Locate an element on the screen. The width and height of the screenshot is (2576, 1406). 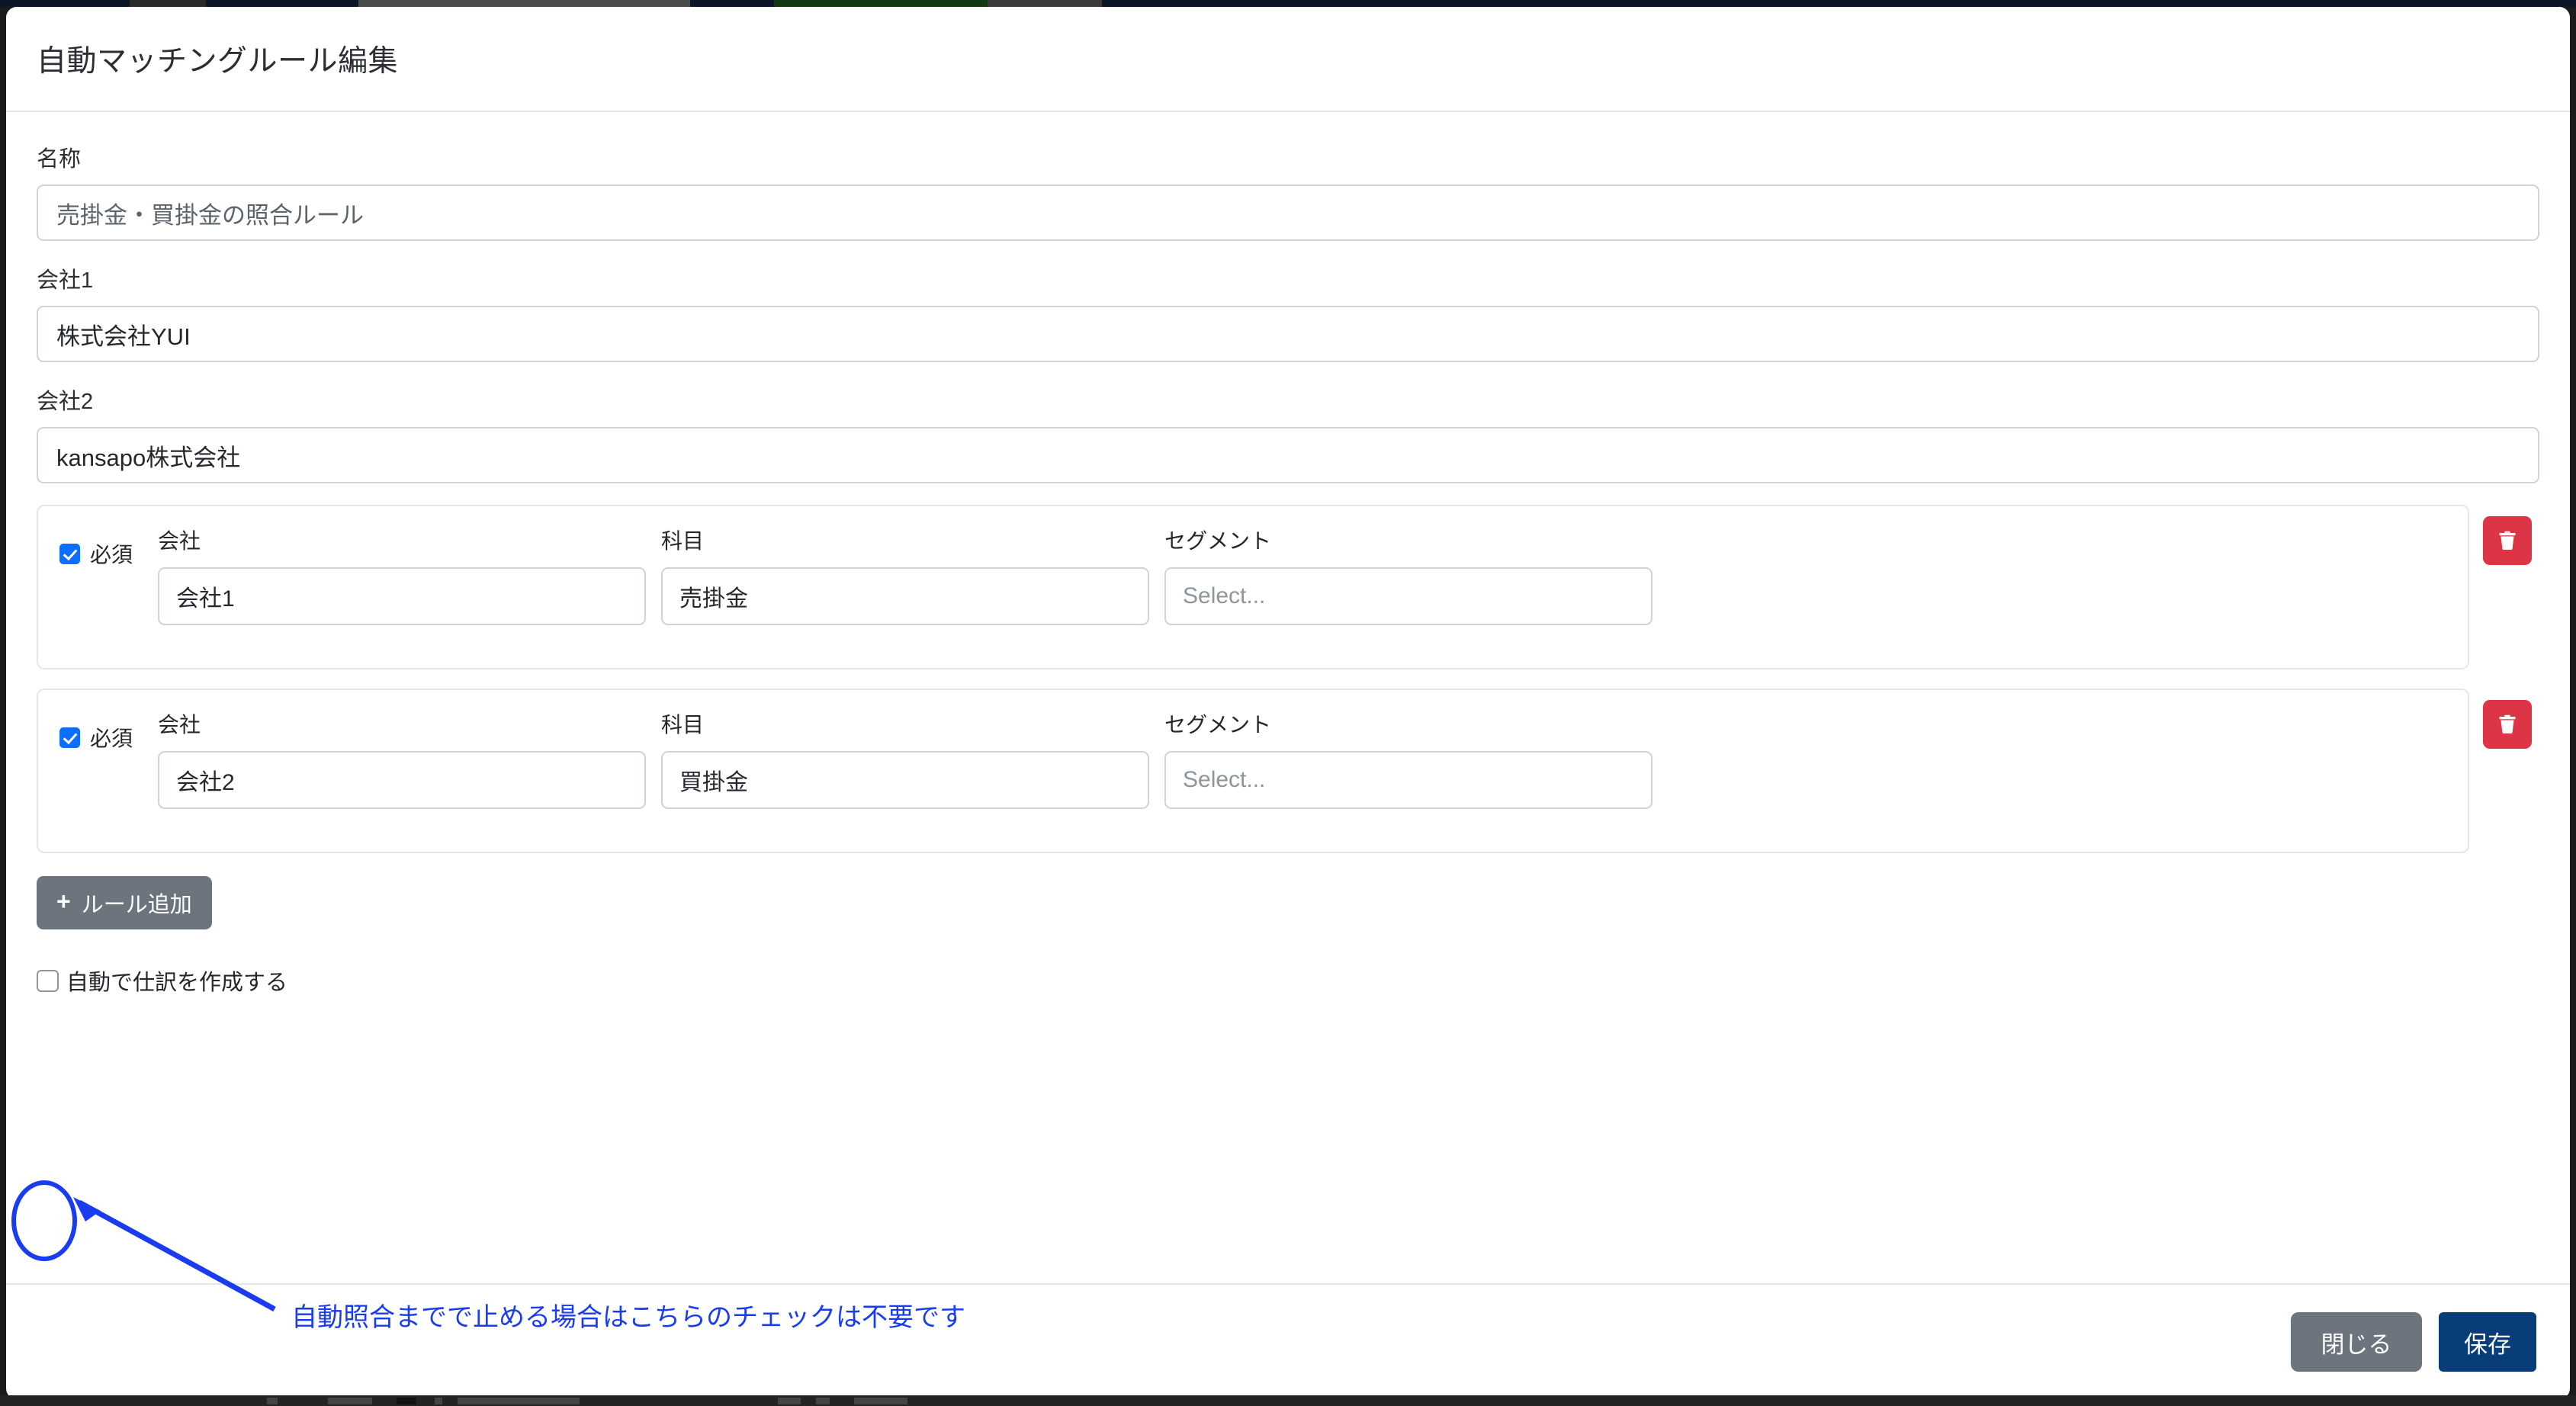
field-name-label: 名称 is located at coordinates (59, 159).